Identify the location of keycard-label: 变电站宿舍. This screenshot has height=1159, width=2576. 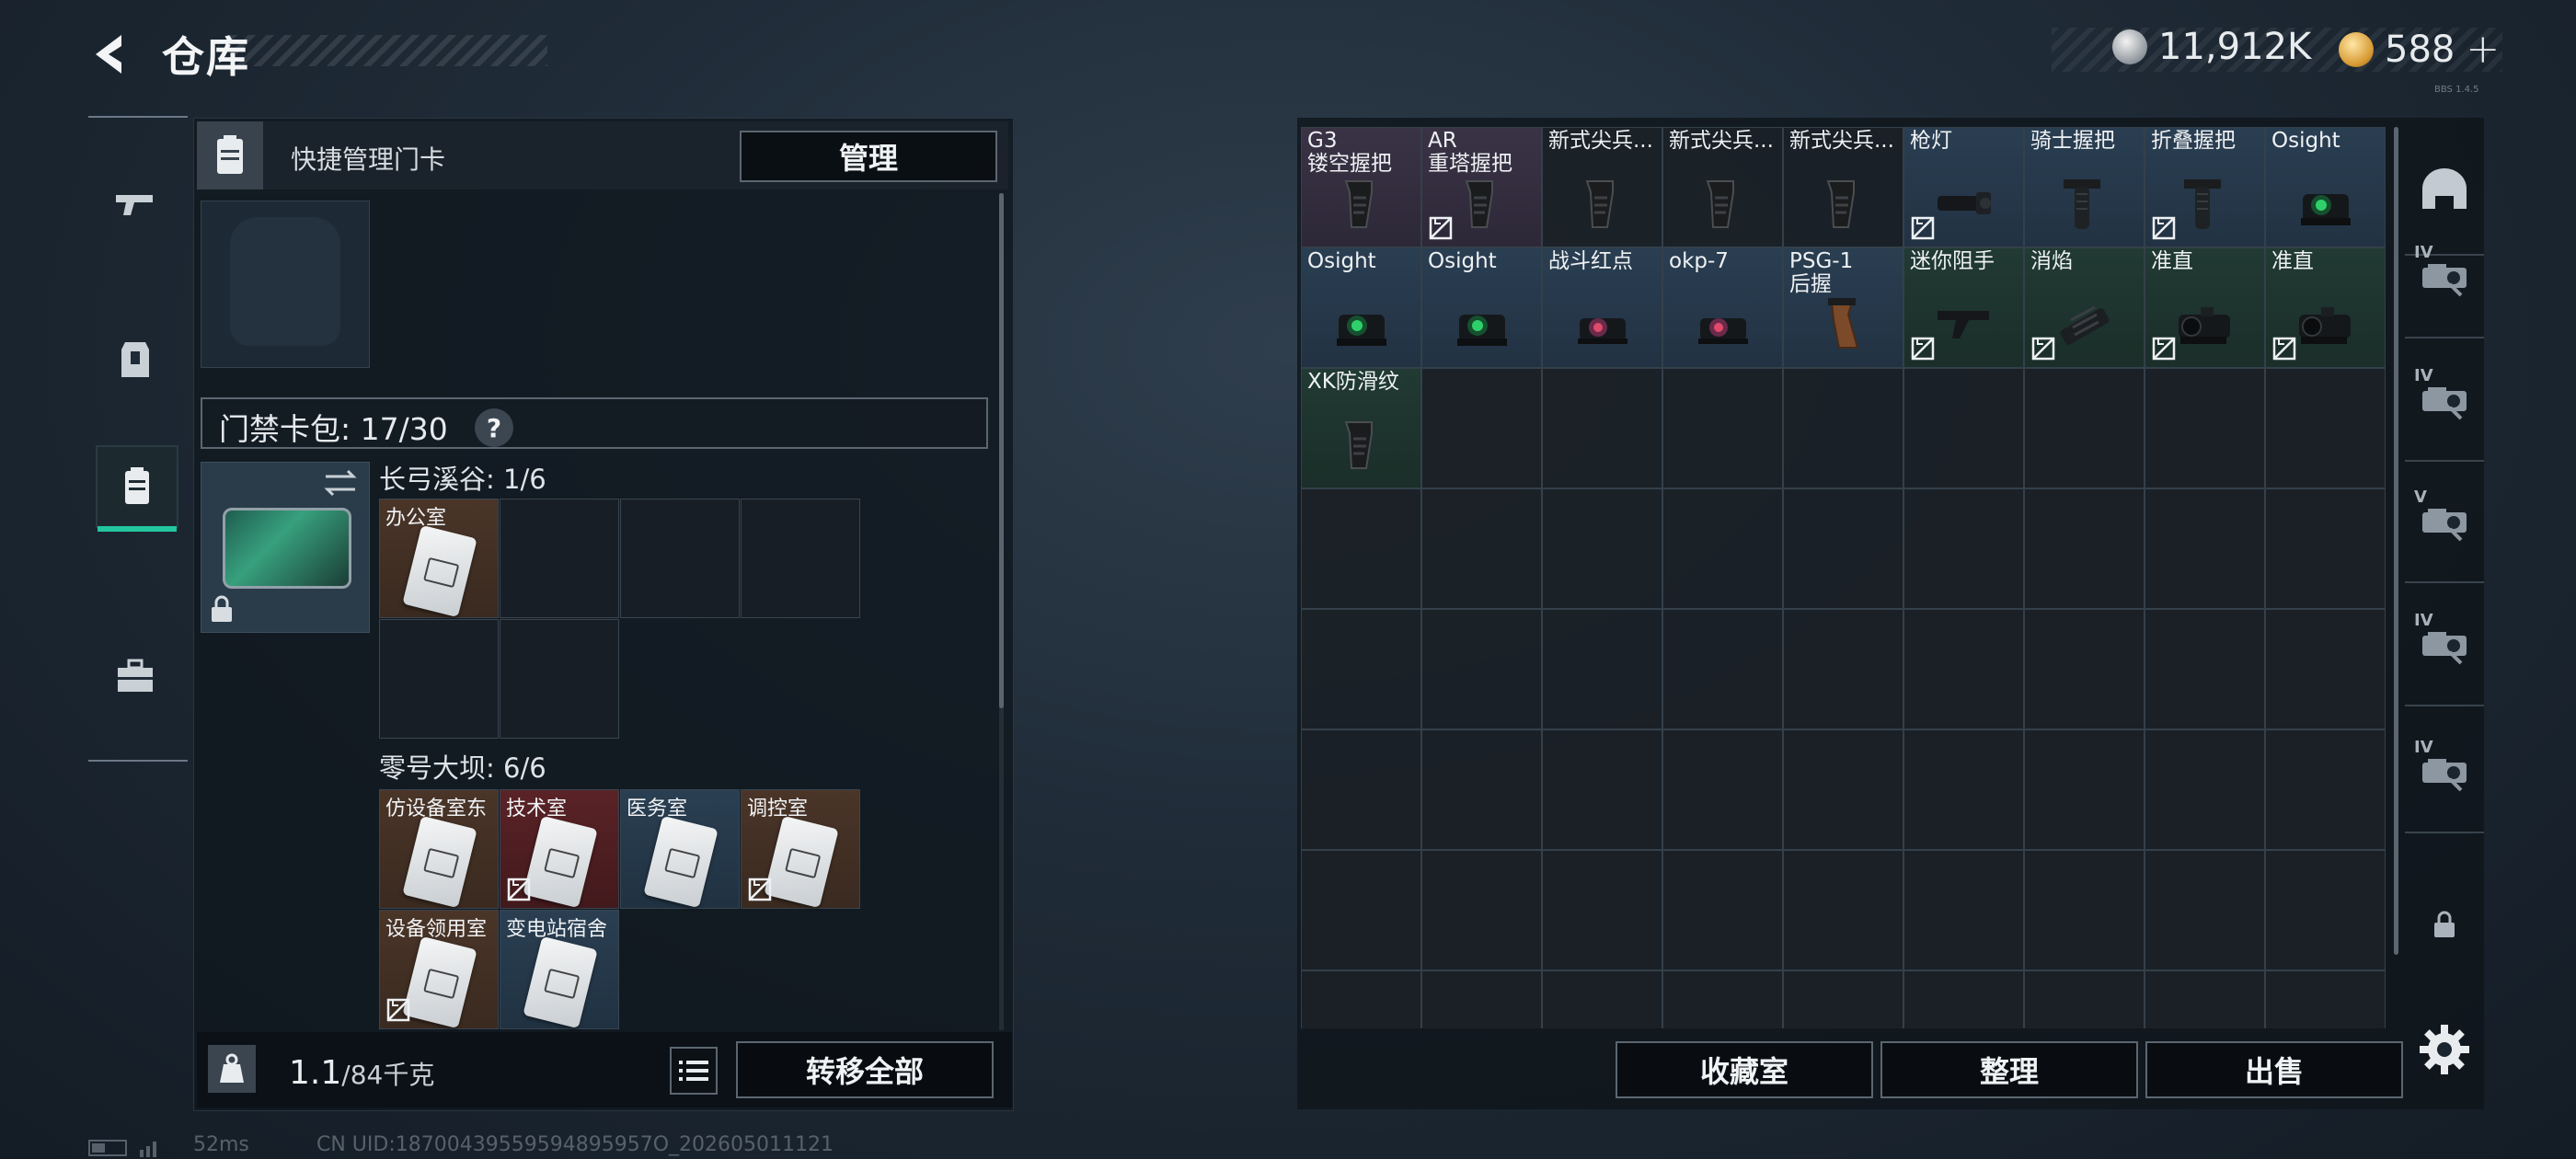
(557, 929).